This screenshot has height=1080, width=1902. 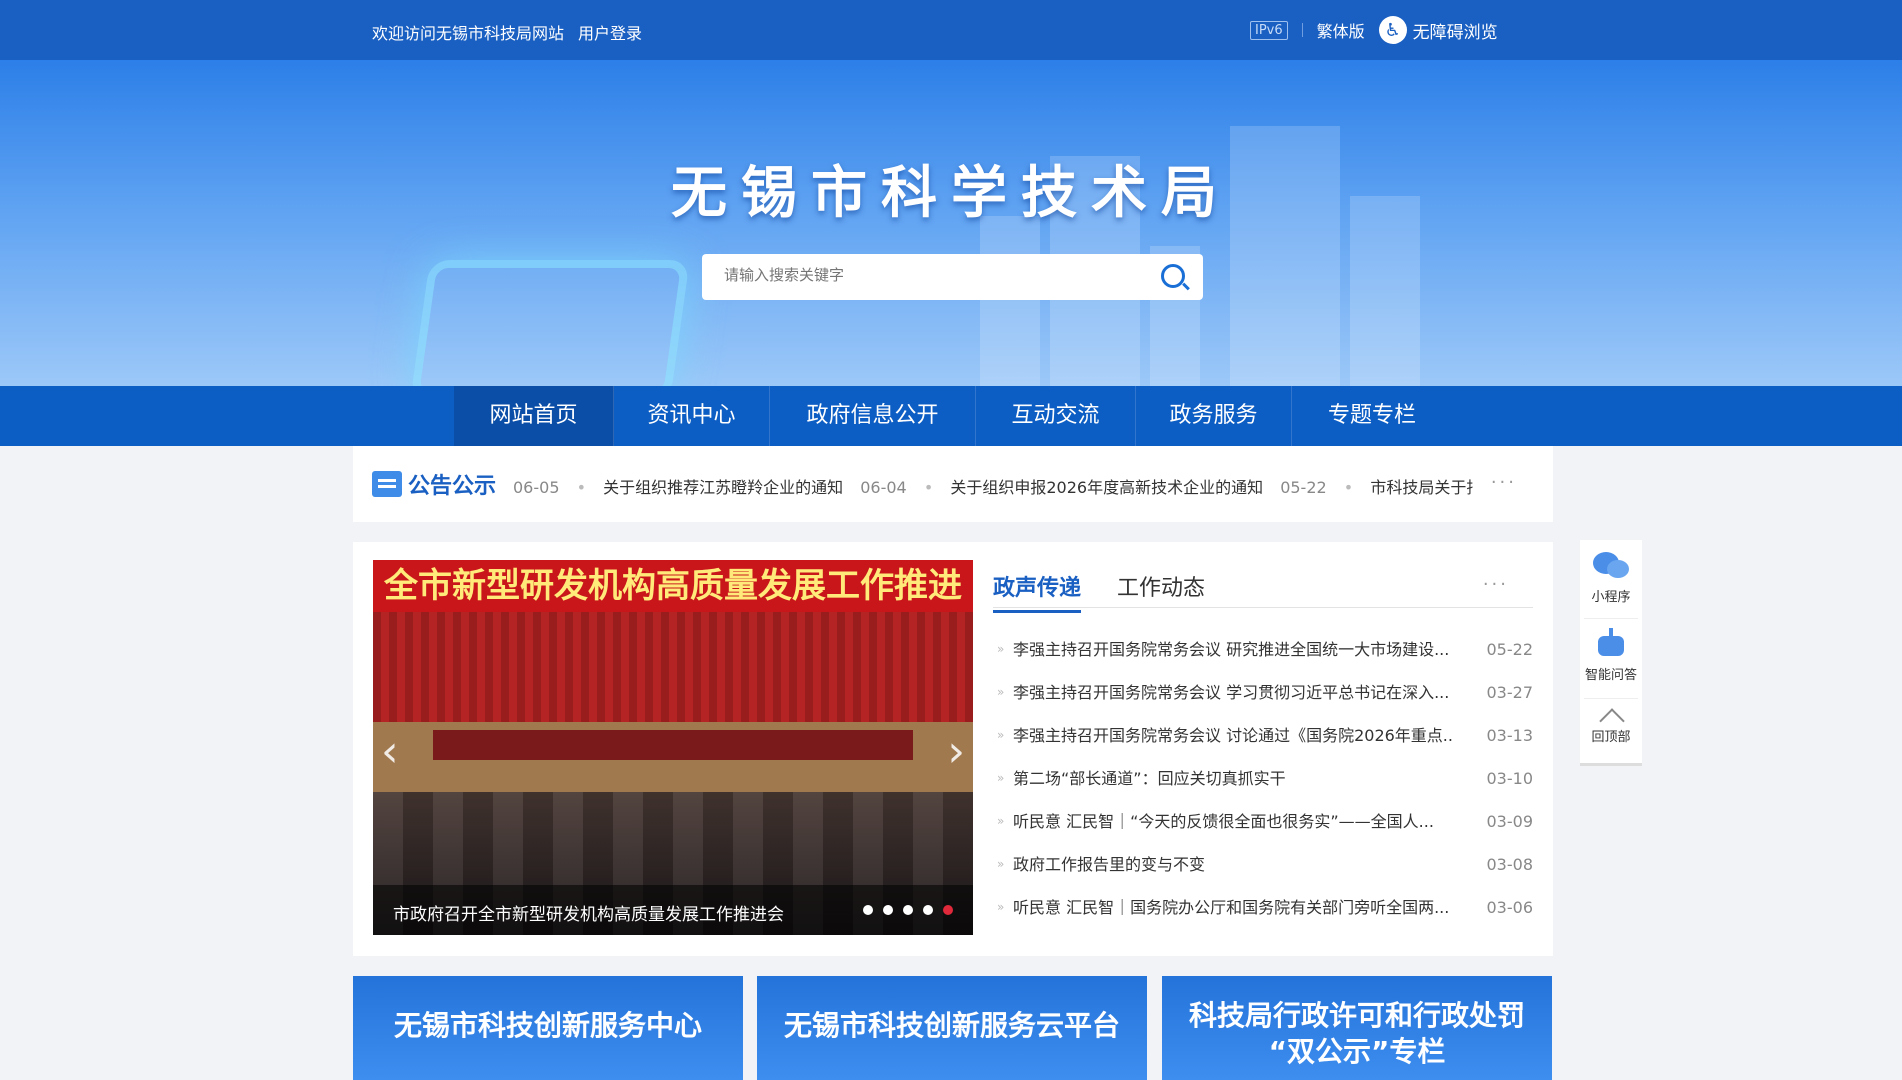 I want to click on notice-more-button: ···, so click(x=1504, y=482).